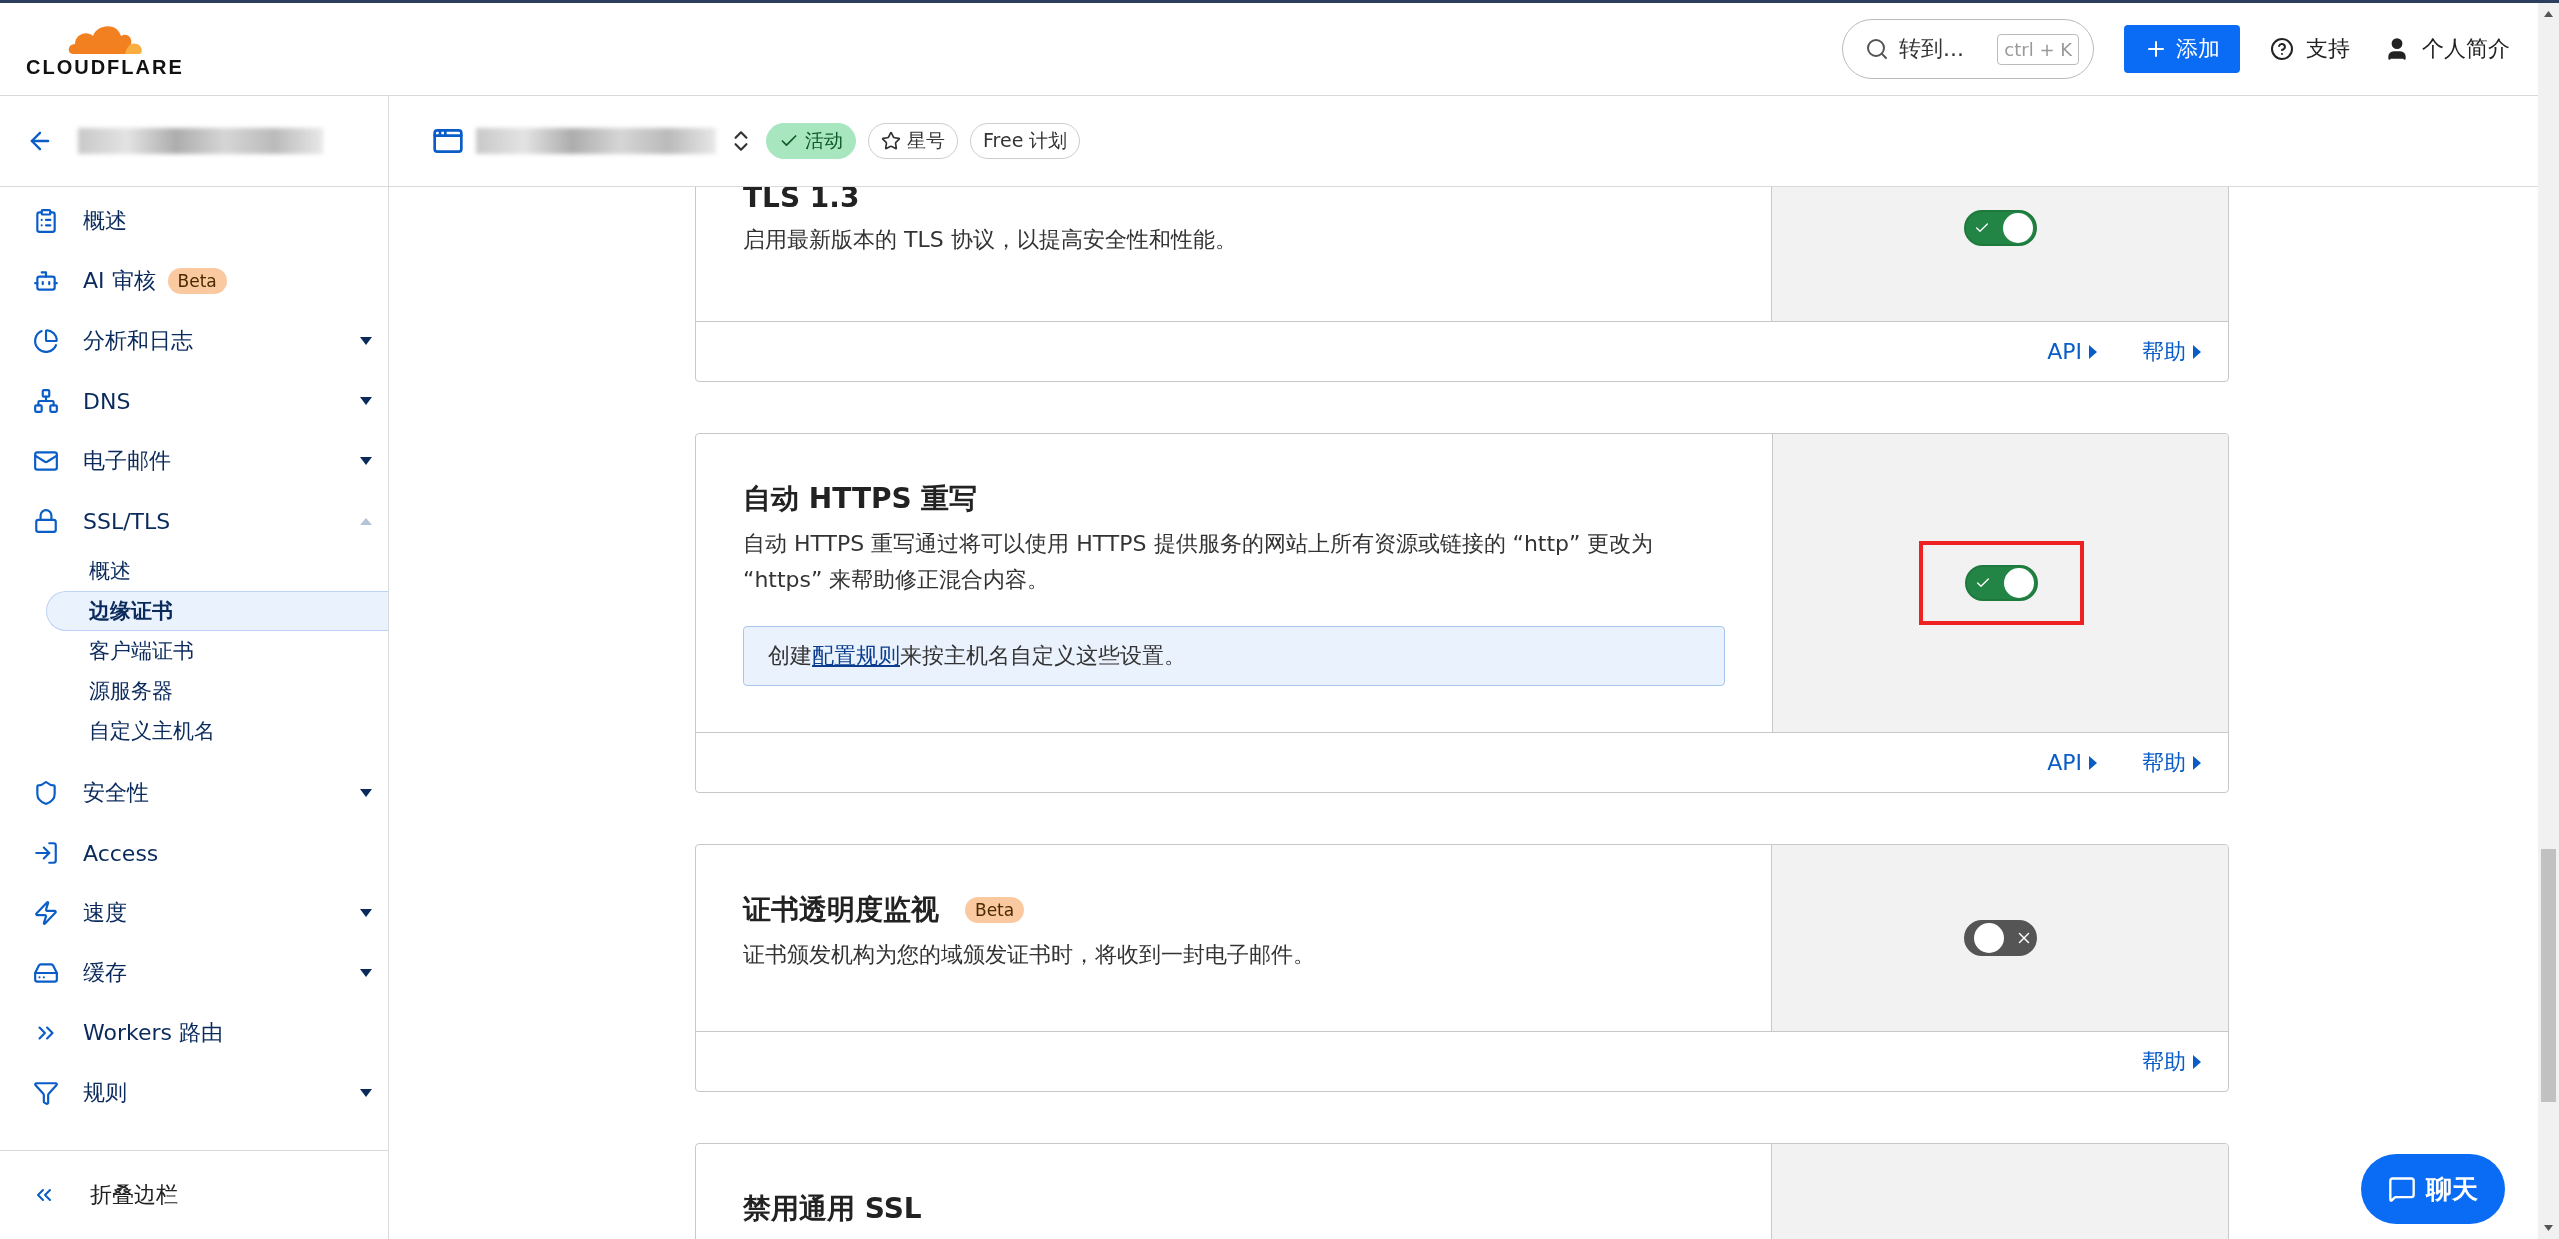  I want to click on sidebar-item: 速度, so click(194, 913).